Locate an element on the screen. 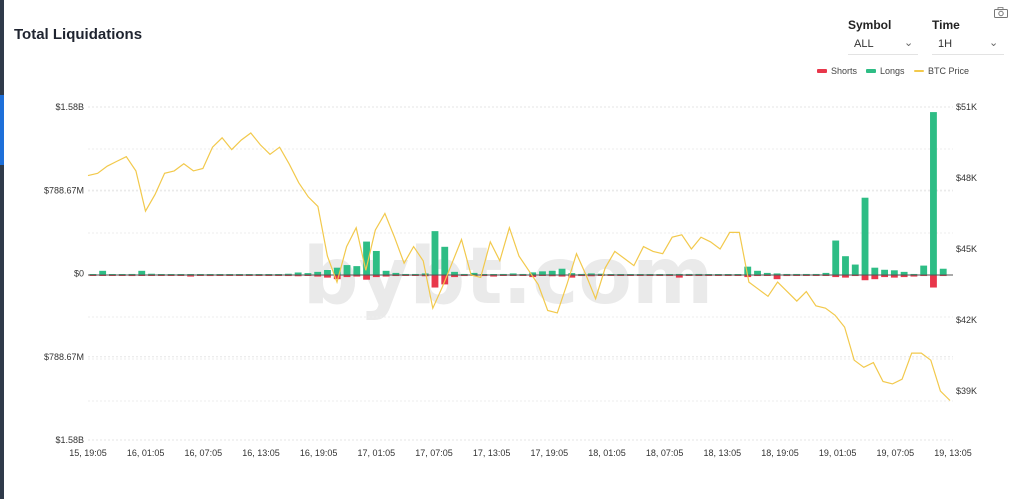 The width and height of the screenshot is (1024, 499). x-tick-label: 18, 19:05 is located at coordinates (780, 453).